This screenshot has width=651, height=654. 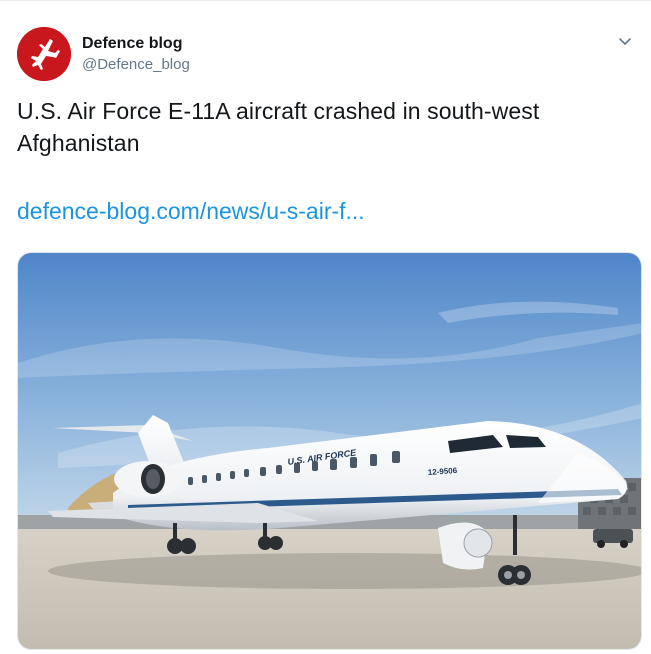 I want to click on avatar, so click(x=44, y=54).